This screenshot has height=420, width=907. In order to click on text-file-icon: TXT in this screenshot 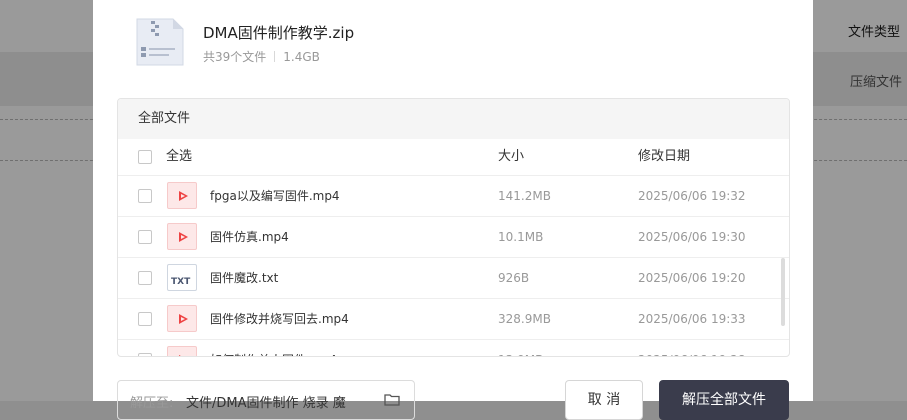, I will do `click(182, 277)`.